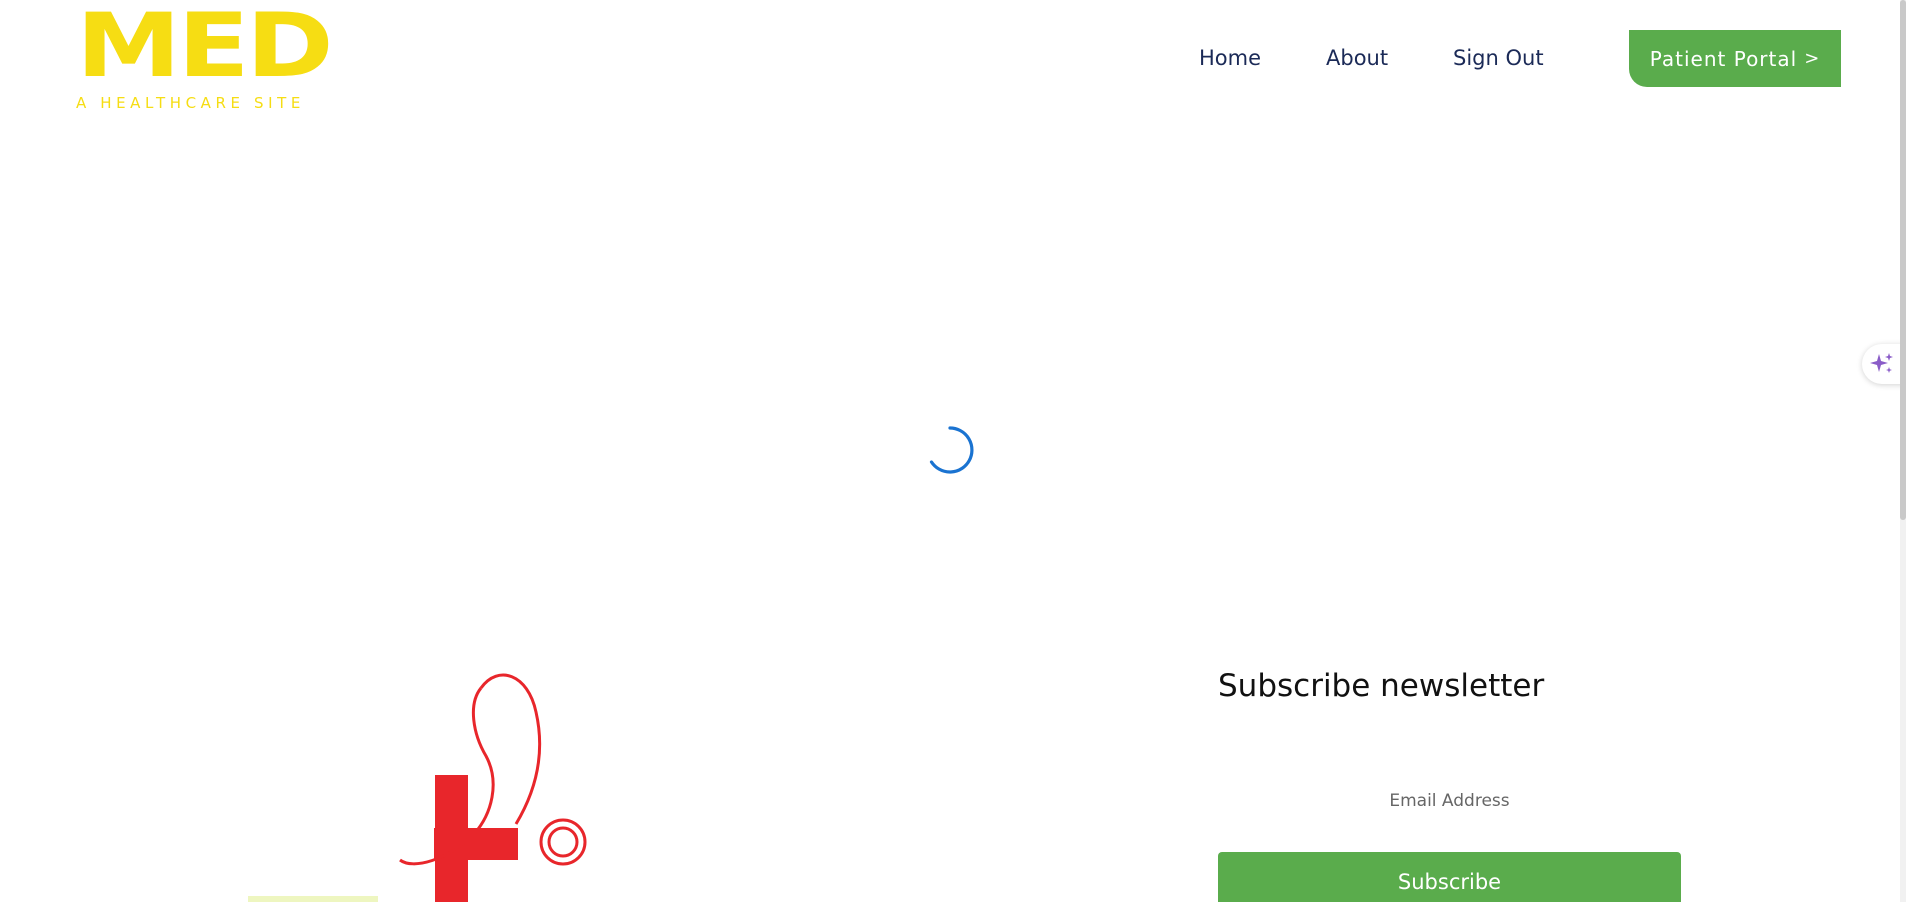  I want to click on nav-about-link: About, so click(1357, 58).